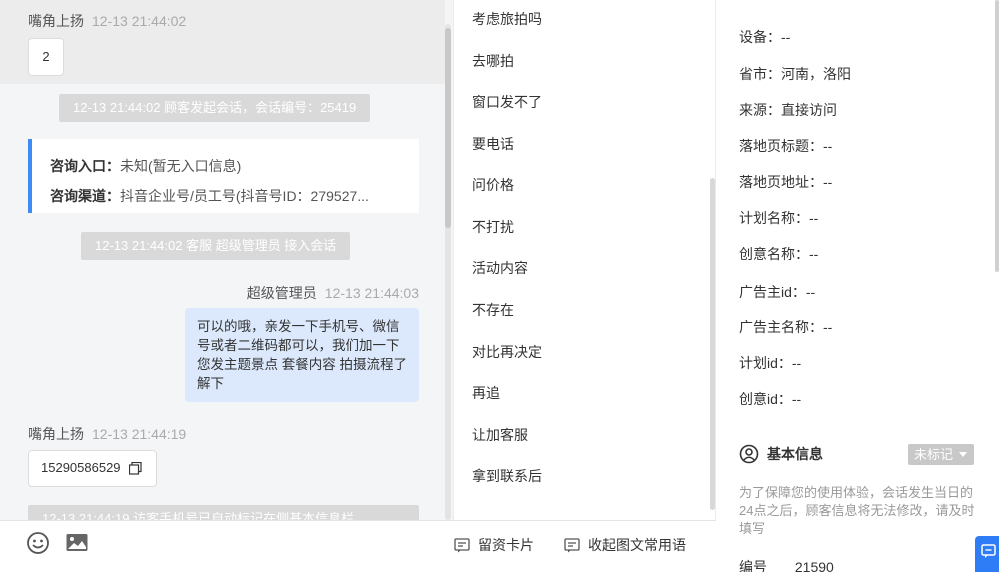 This screenshot has height=572, width=999. I want to click on message-sender: 超级管理员 12-13 21:44:03, so click(333, 293).